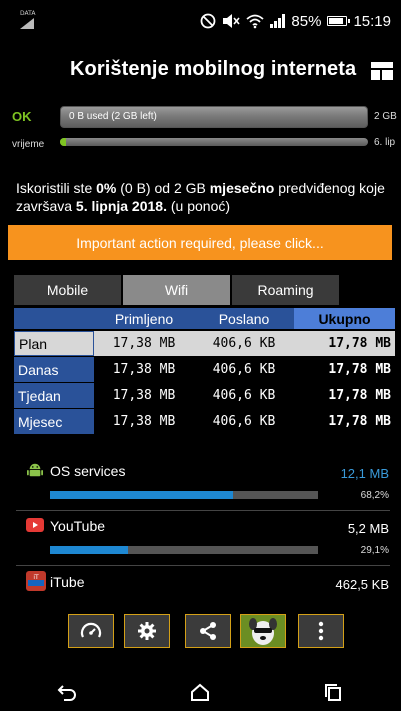 Image resolution: width=401 pixels, height=711 pixels. Describe the element at coordinates (213, 69) in the screenshot. I see `page-title: Korištenje mobilnog interneta` at that location.